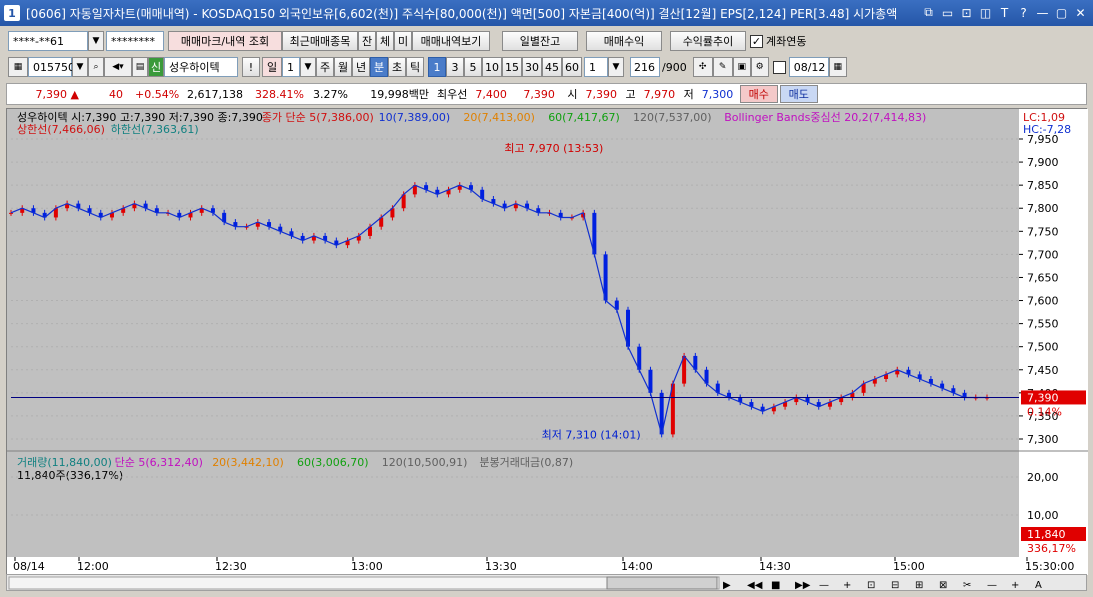 The height and width of the screenshot is (597, 1093). Describe the element at coordinates (116, 94) in the screenshot. I see `price-change: 40` at that location.